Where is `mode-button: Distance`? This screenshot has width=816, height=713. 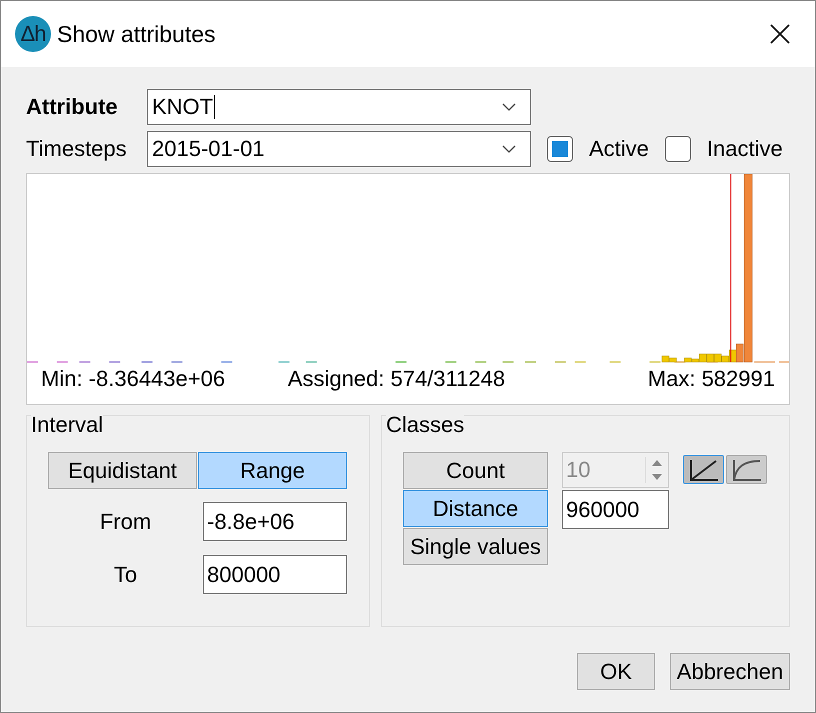
mode-button: Distance is located at coordinates (475, 508).